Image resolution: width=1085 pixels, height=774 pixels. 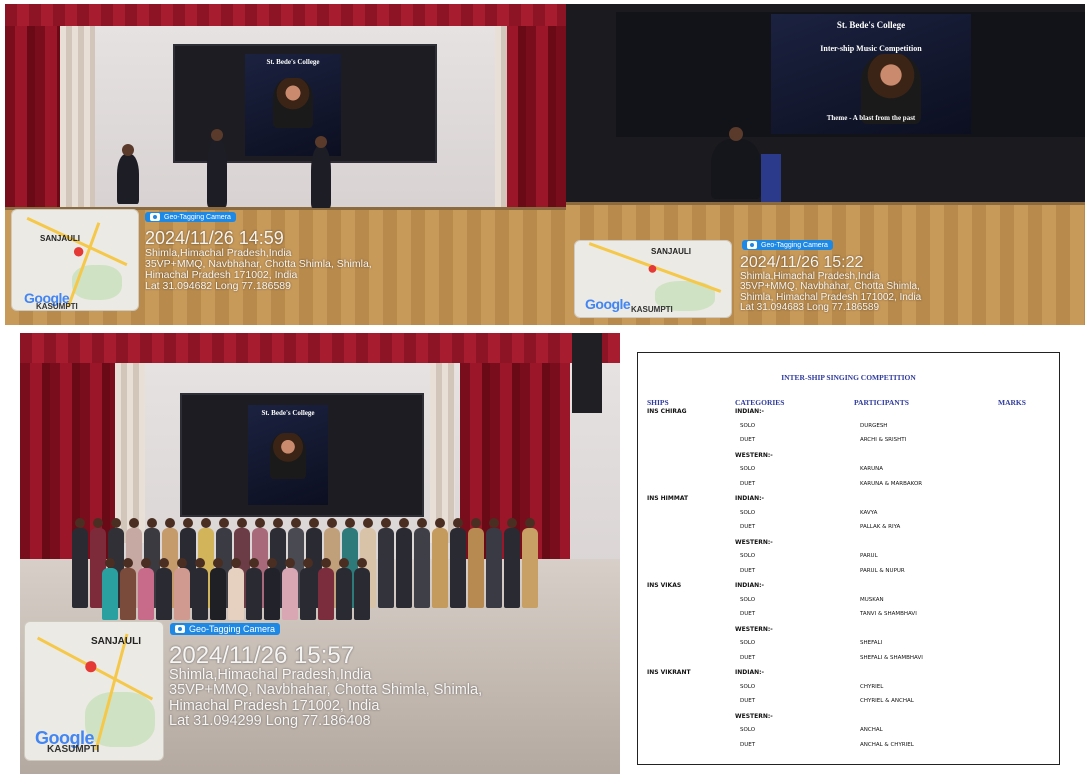 I want to click on timestamp: 2024/11/26 14:59, so click(x=214, y=238).